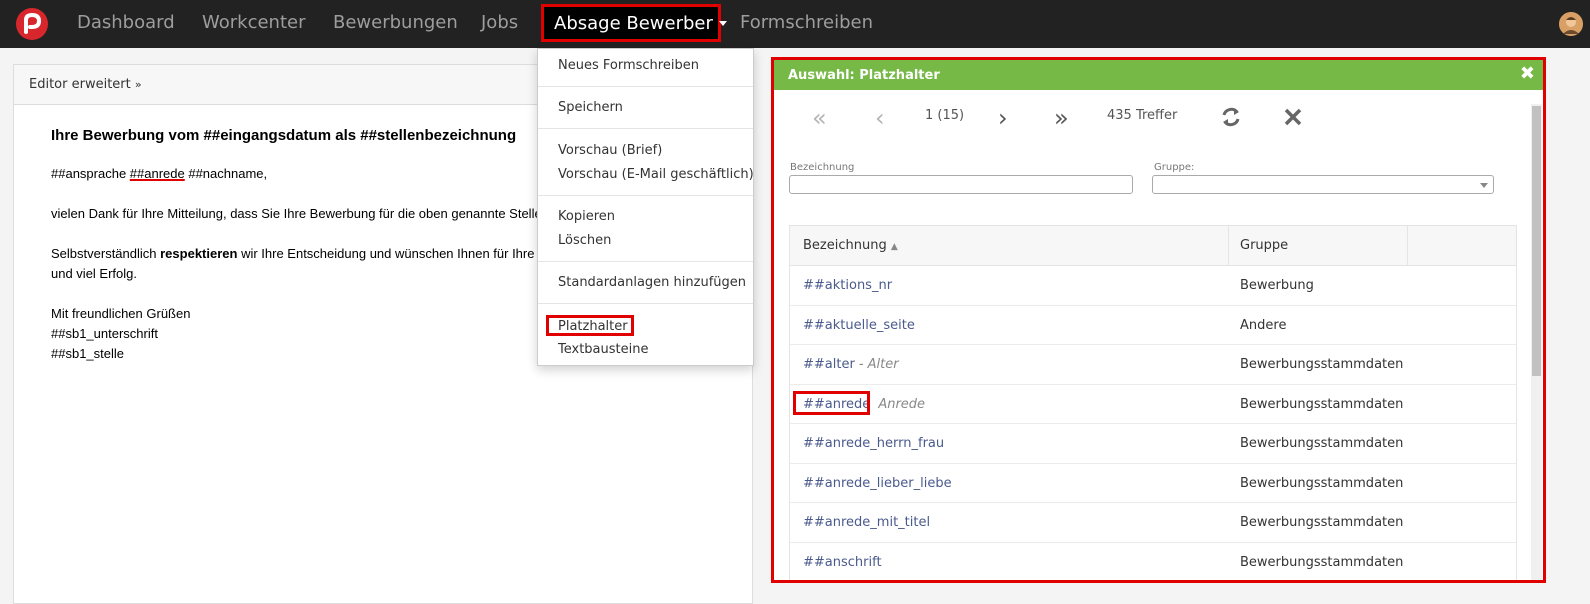  Describe the element at coordinates (199, 253) in the screenshot. I see `paragraph-bold: respektieren` at that location.